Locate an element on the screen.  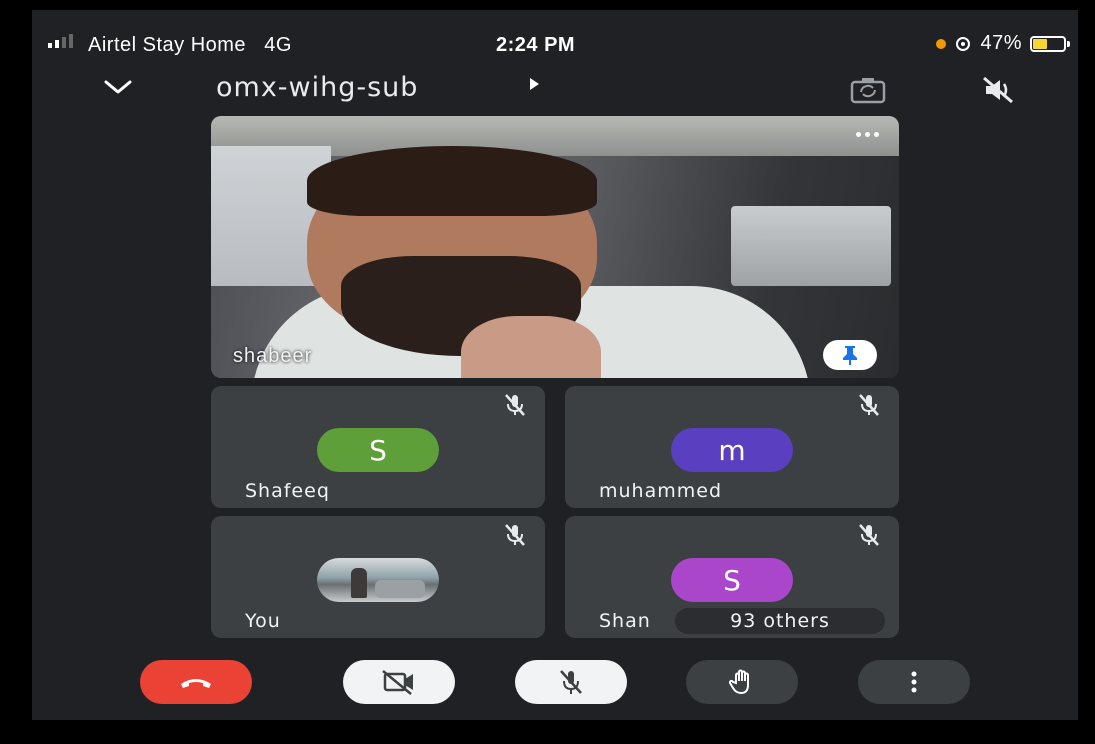
tile-more-button is located at coordinates (867, 134).